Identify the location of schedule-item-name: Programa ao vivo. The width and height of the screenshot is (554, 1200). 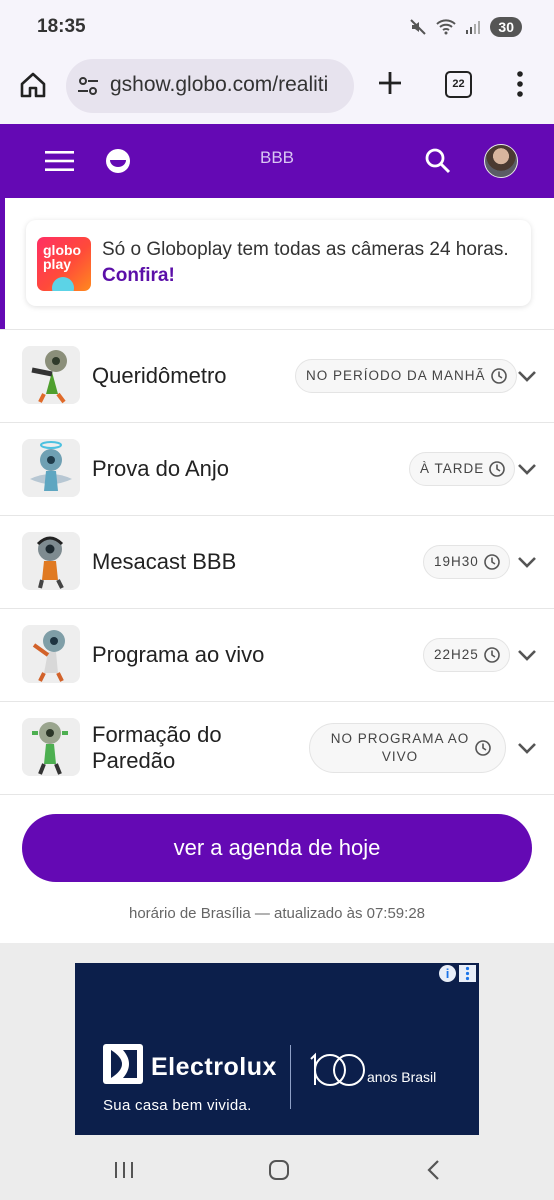
(178, 654).